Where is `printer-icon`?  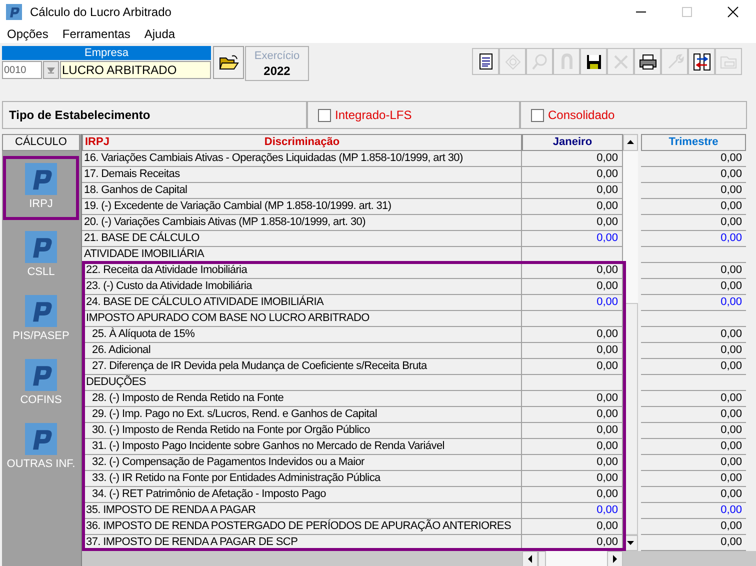
printer-icon is located at coordinates (648, 62).